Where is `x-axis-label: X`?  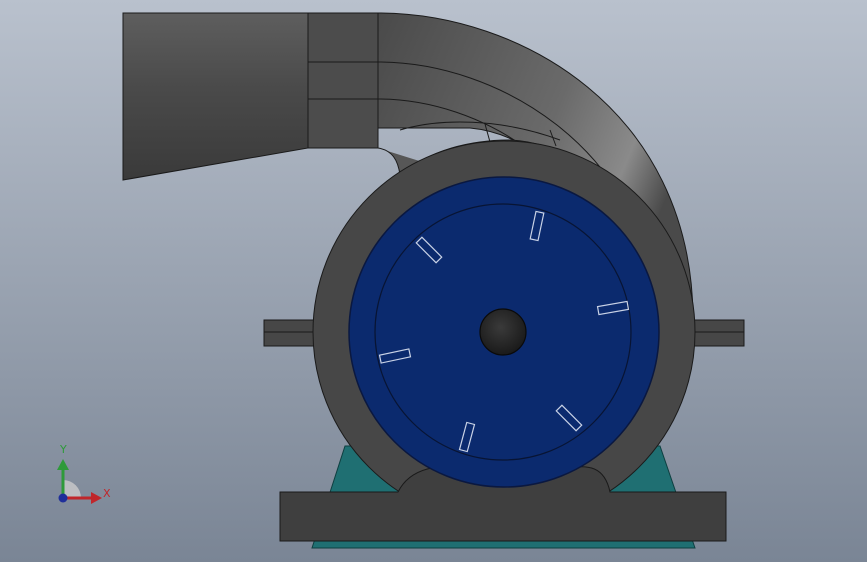
x-axis-label: X is located at coordinates (107, 493).